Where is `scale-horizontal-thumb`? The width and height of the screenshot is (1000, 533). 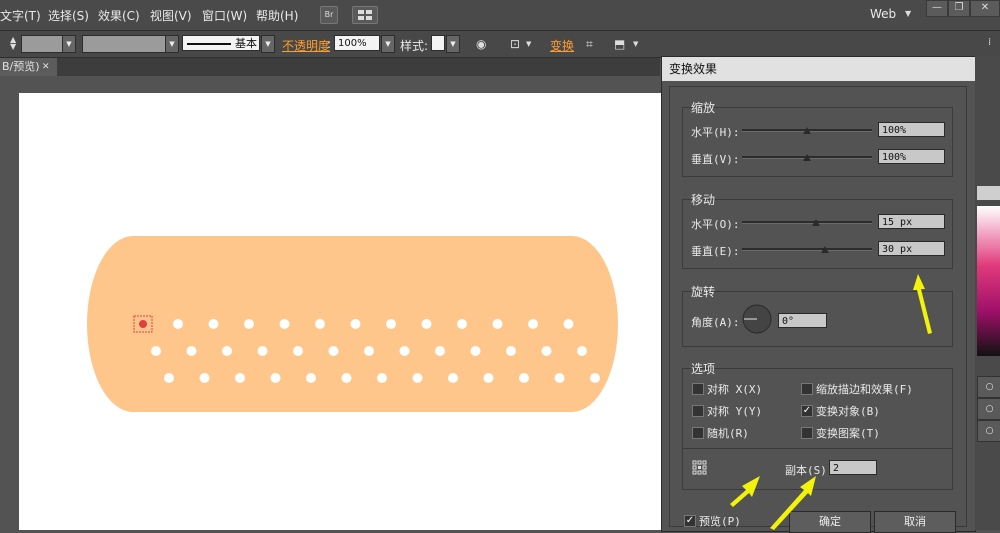
scale-horizontal-thumb is located at coordinates (807, 130).